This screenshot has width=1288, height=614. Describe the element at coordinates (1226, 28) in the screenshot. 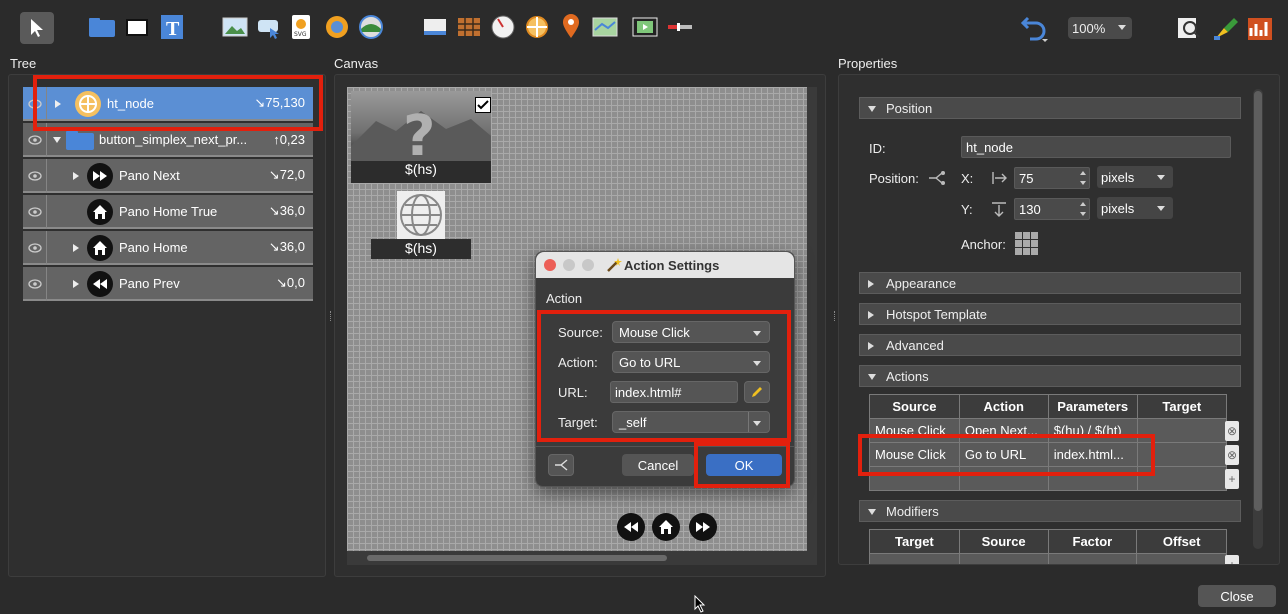

I see `paint-icon` at that location.